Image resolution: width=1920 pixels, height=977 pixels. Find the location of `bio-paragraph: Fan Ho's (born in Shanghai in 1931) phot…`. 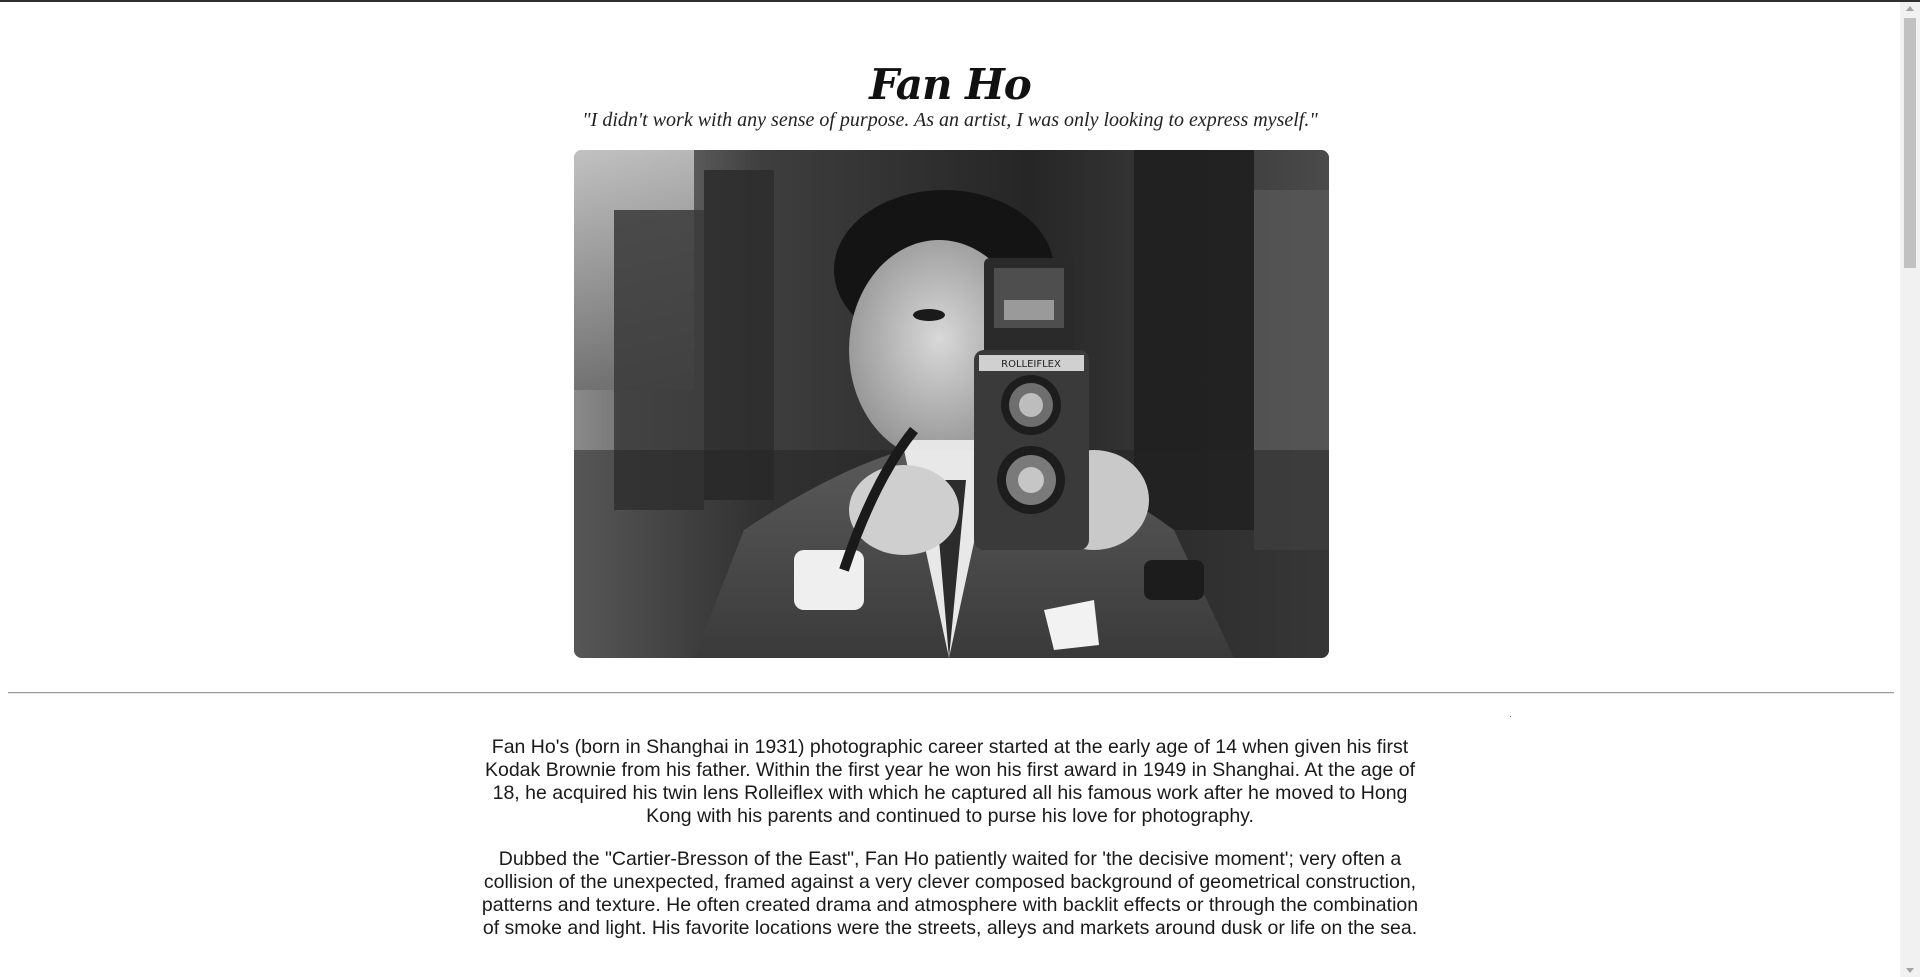

bio-paragraph: Fan Ho's (born in Shanghai in 1931) phot… is located at coordinates (949, 781).